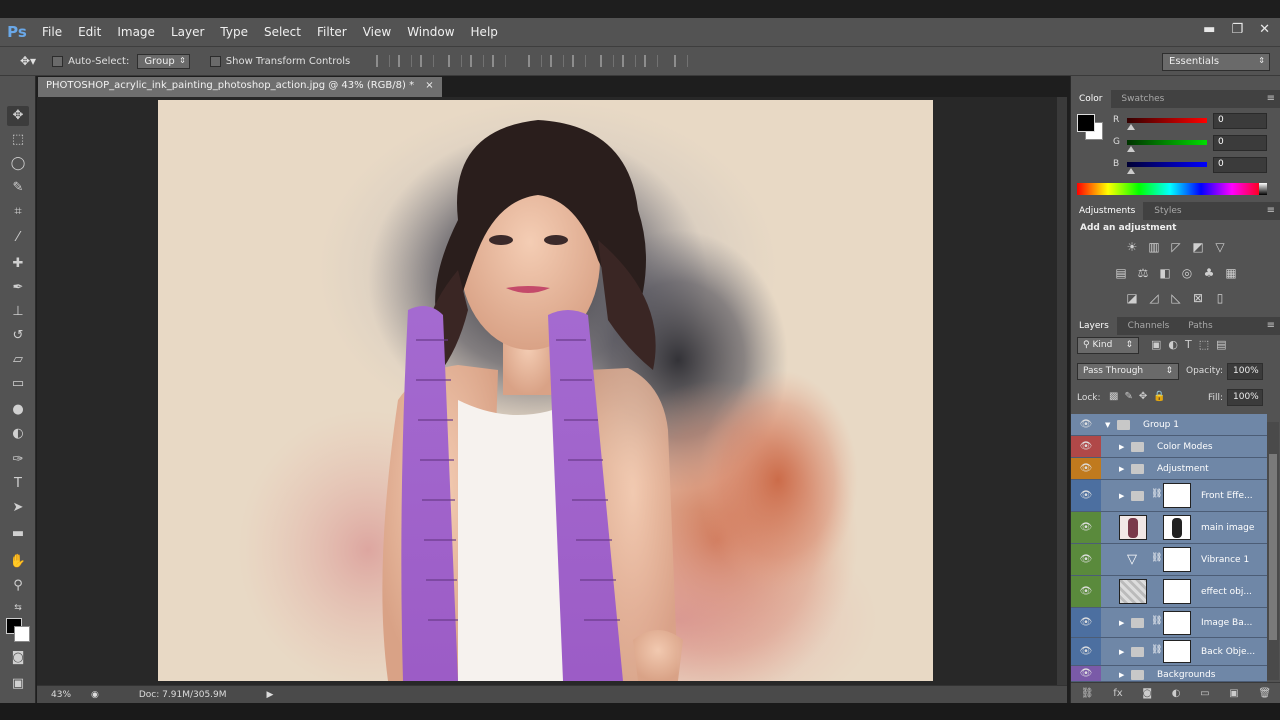 The image size is (1280, 720). Describe the element at coordinates (1154, 298) in the screenshot. I see `posterize-icon: ◿` at that location.